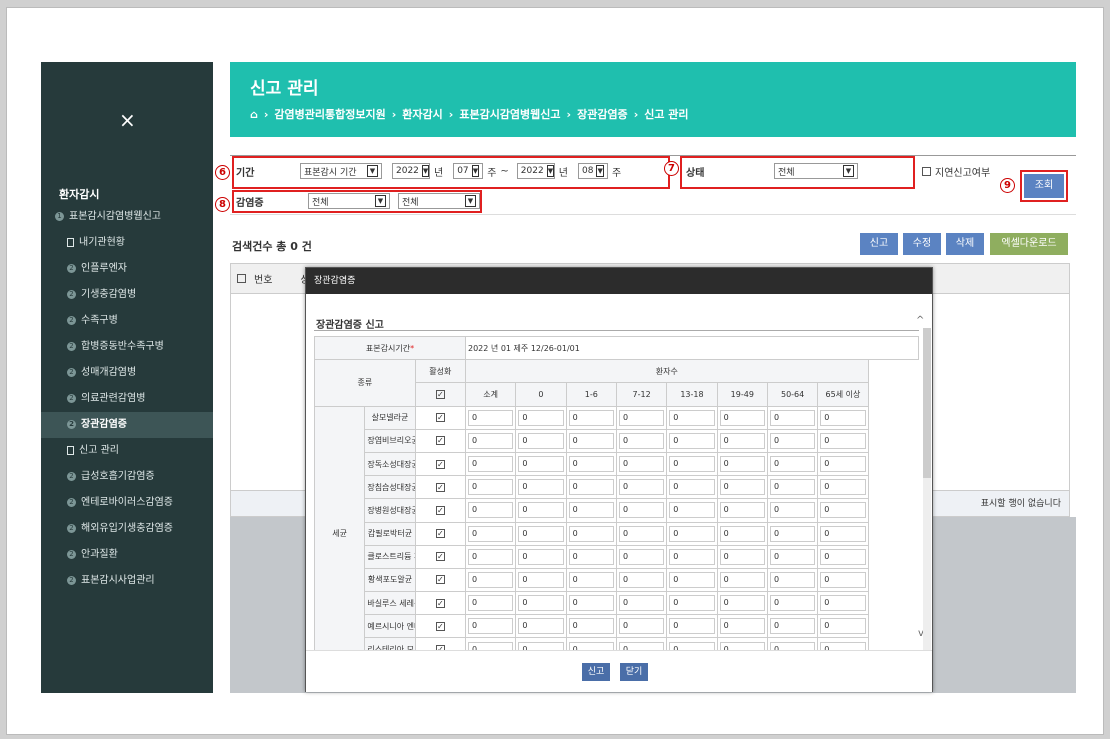 The image size is (1110, 739). I want to click on sidebar-item: 2 해외유입기생충감염증, so click(127, 529).